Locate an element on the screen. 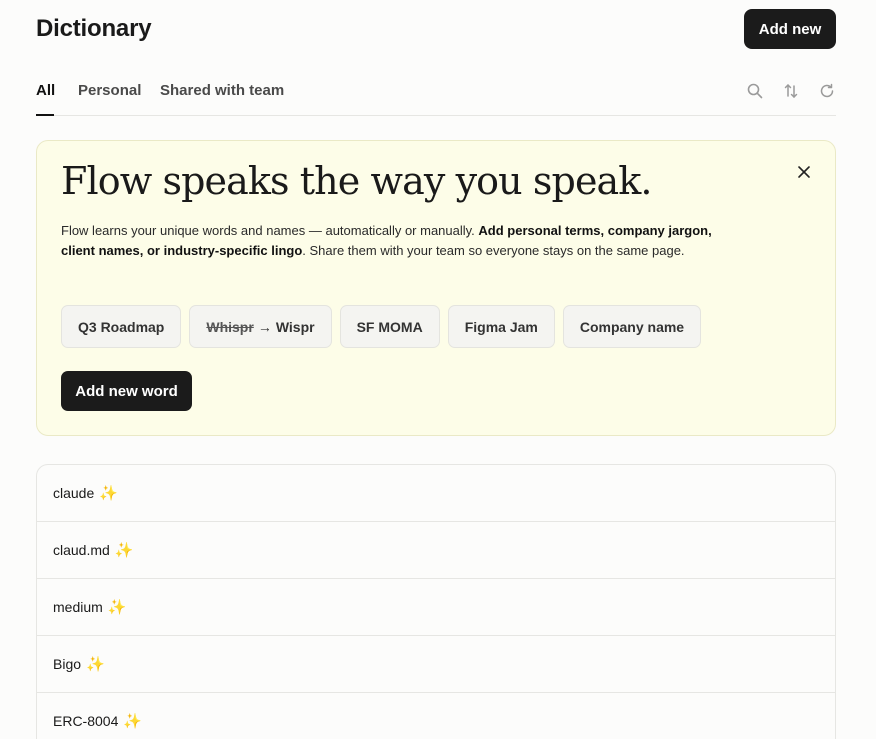  word-text: Bigo is located at coordinates (67, 664).